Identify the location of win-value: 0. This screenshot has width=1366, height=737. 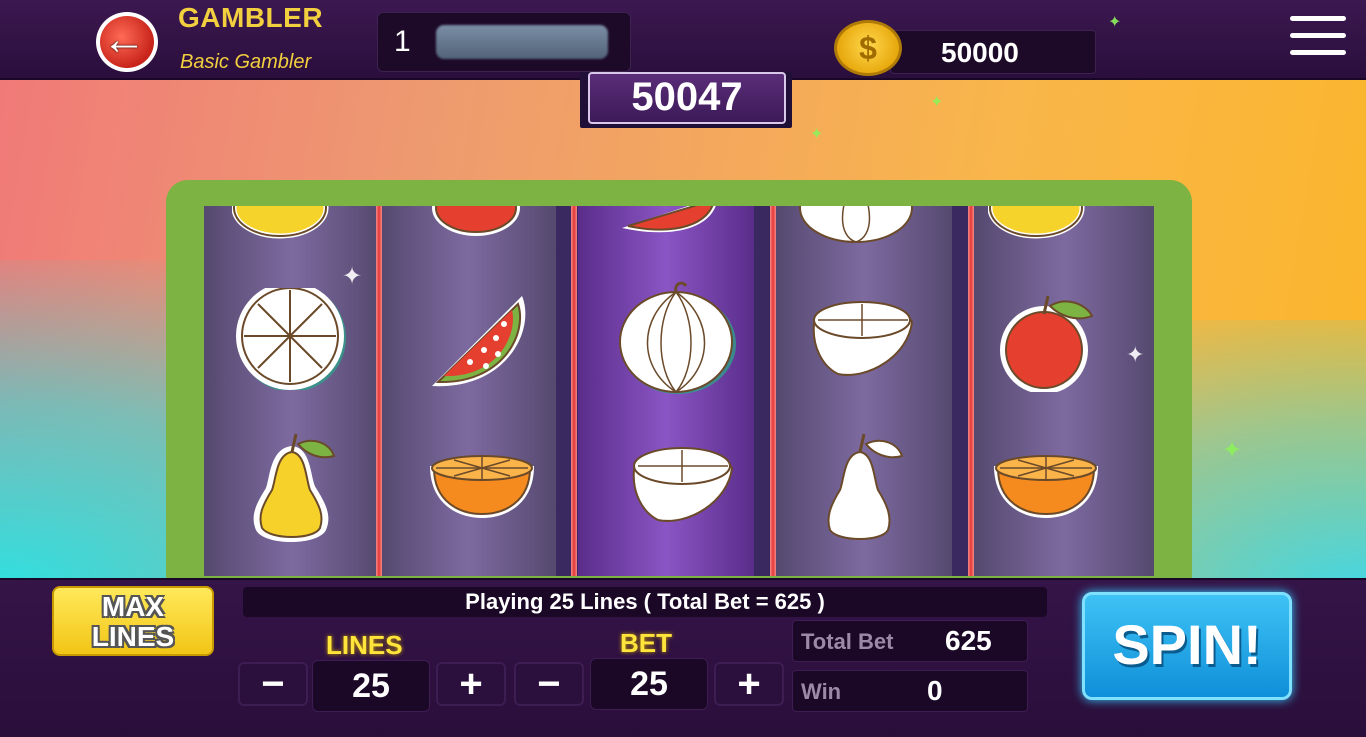
(935, 690).